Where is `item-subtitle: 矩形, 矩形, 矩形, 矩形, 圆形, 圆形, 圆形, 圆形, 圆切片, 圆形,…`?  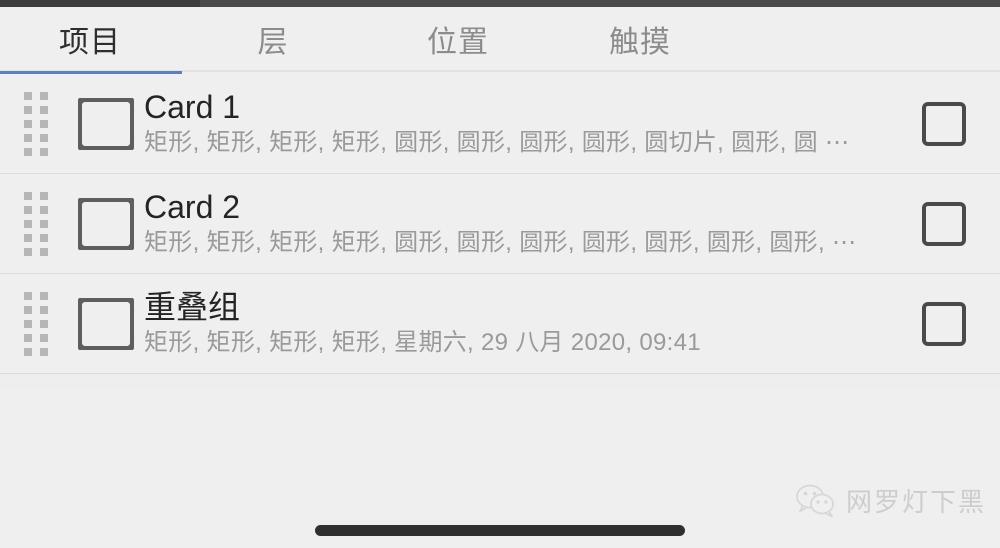 item-subtitle: 矩形, 矩形, 矩形, 矩形, 圆形, 圆形, 圆形, 圆形, 圆切片, 圆形,… is located at coordinates (497, 142).